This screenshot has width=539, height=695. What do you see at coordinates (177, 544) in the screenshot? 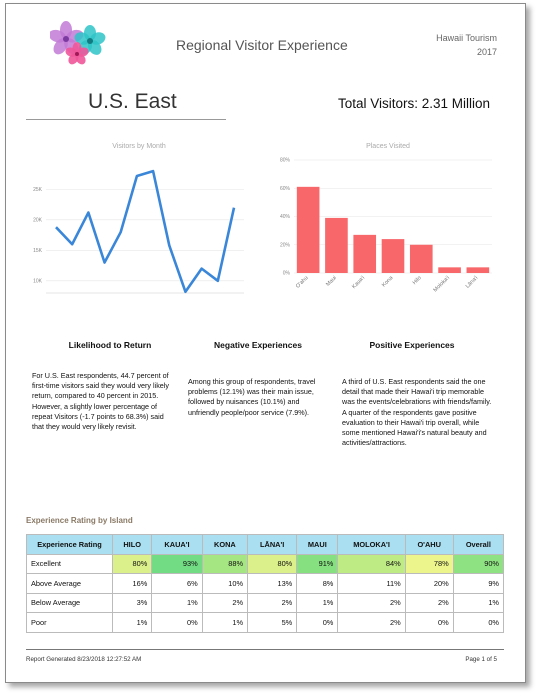
I see `rating-header-2: KAUA'I` at bounding box center [177, 544].